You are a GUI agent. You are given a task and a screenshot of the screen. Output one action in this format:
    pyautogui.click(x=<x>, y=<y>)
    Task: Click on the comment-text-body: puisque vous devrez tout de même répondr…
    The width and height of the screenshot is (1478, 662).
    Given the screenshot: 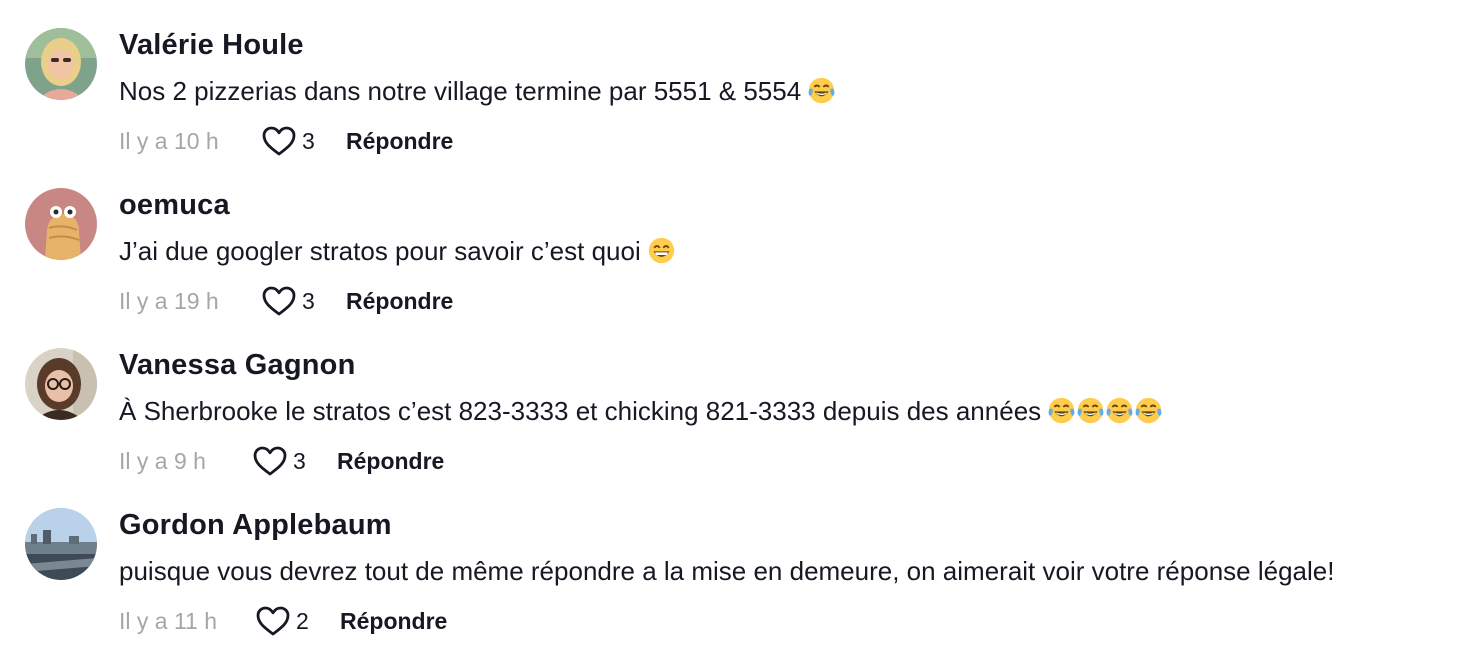 What is the action you would take?
    pyautogui.click(x=727, y=571)
    